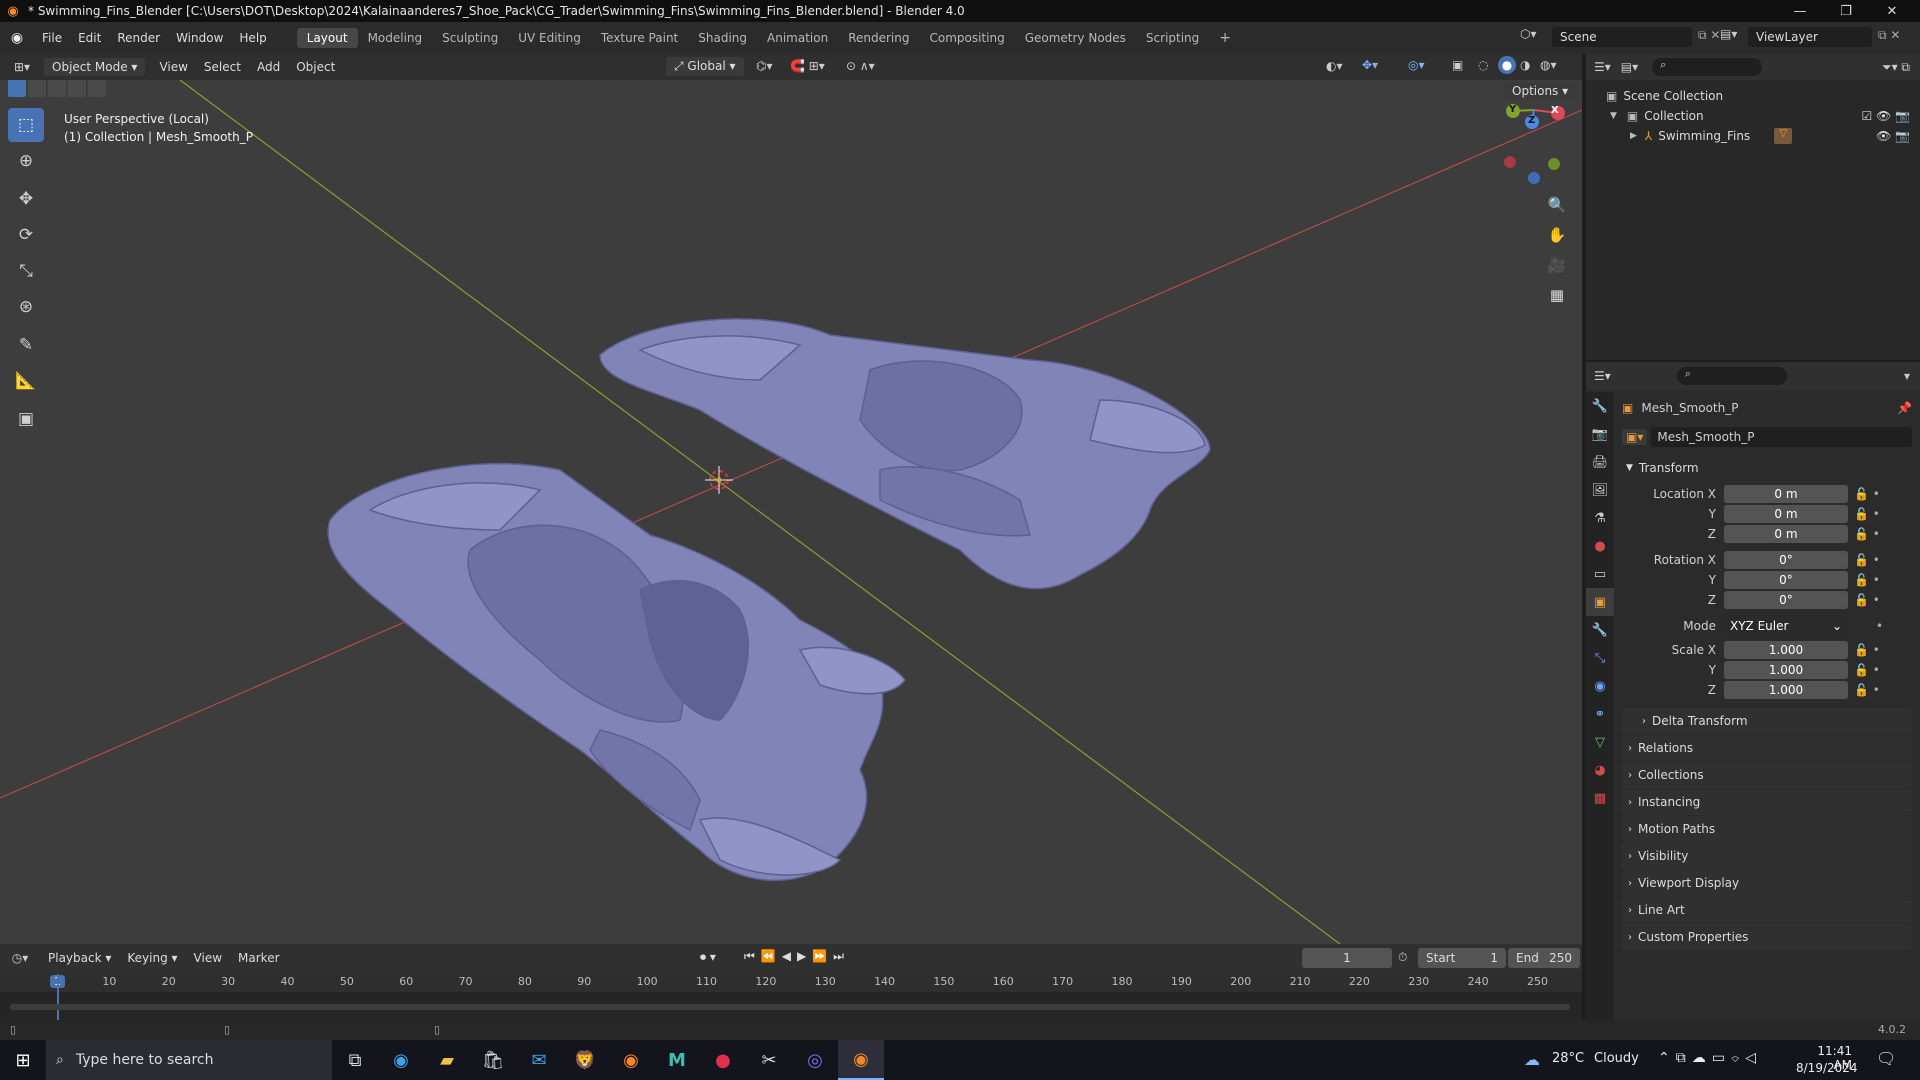 This screenshot has height=1080, width=1920. What do you see at coordinates (26, 161) in the screenshot?
I see `cursor-tool-icon: ⊕` at bounding box center [26, 161].